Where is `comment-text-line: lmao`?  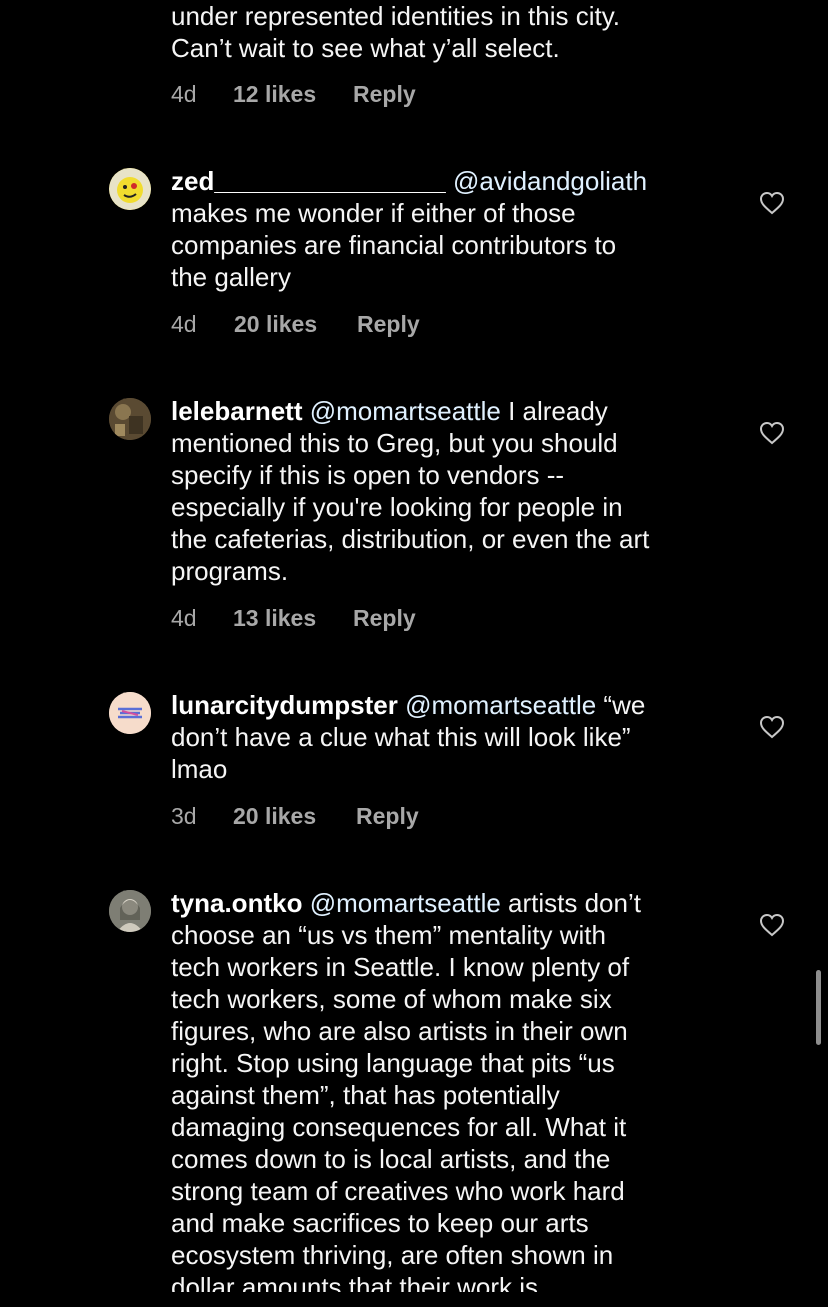
comment-text-line: lmao is located at coordinates (199, 769).